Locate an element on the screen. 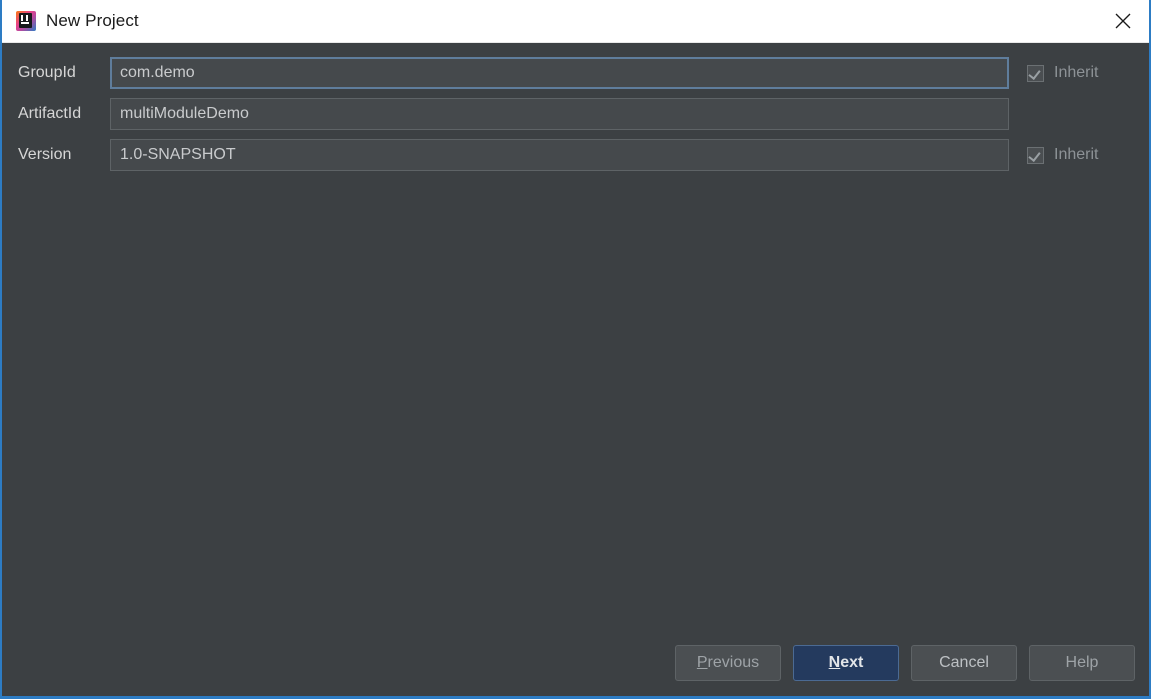 The image size is (1151, 699). version-field is located at coordinates (559, 155).